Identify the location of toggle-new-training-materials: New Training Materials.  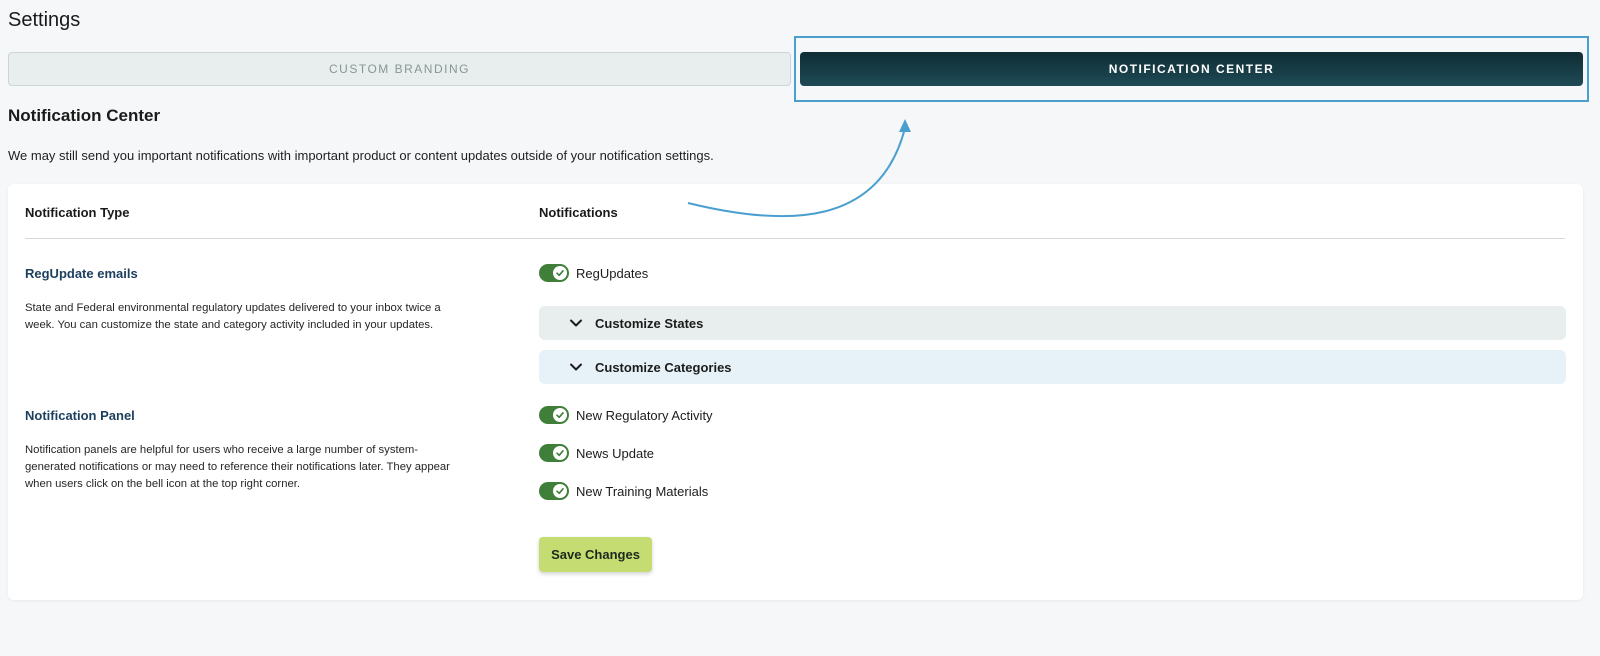
(623, 491).